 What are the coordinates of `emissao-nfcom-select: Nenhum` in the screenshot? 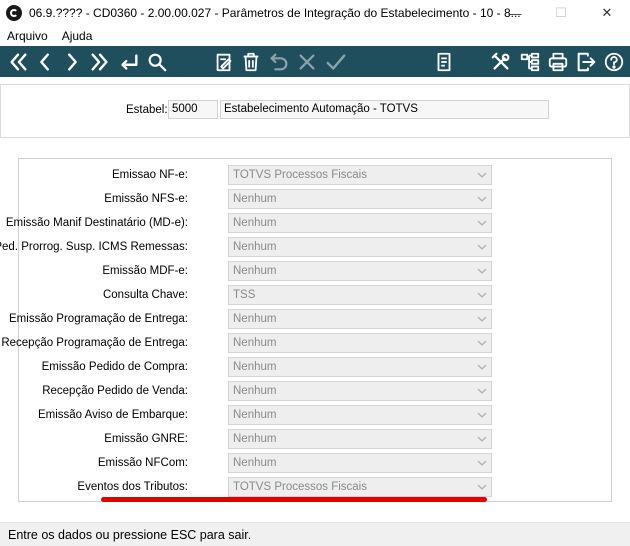 It's located at (360, 463).